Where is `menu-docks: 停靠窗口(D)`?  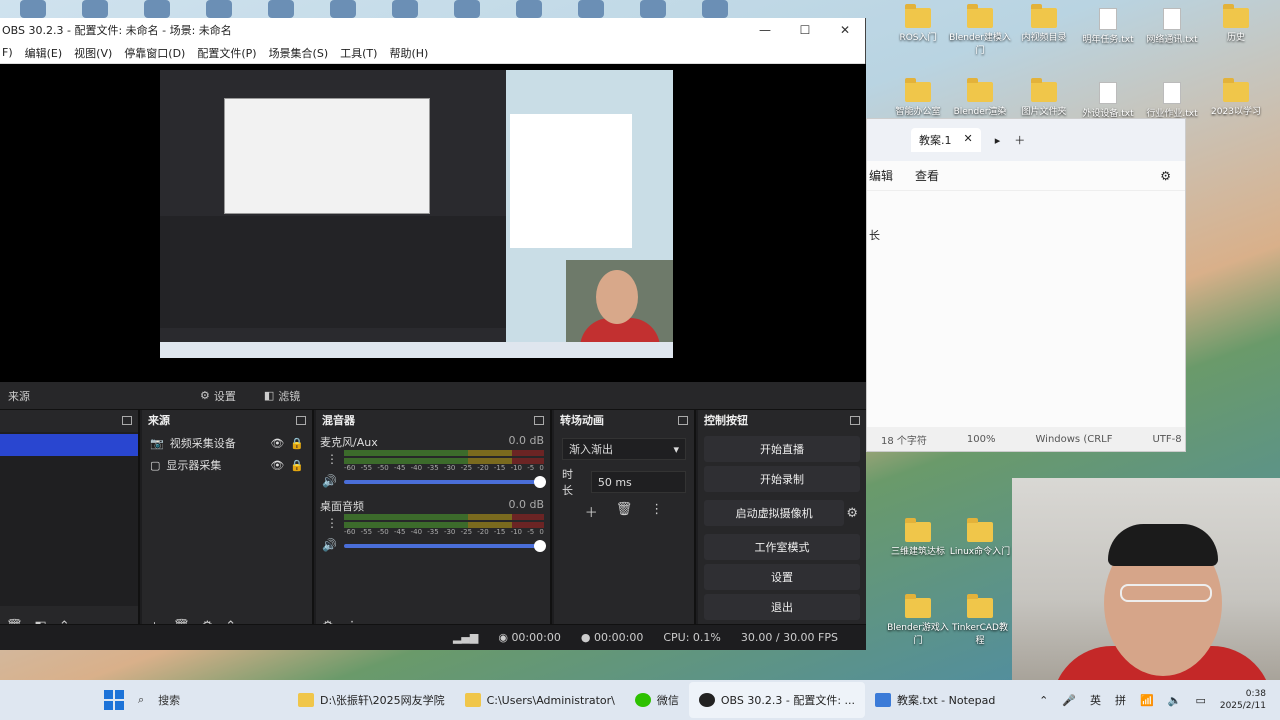 menu-docks: 停靠窗口(D) is located at coordinates (154, 53).